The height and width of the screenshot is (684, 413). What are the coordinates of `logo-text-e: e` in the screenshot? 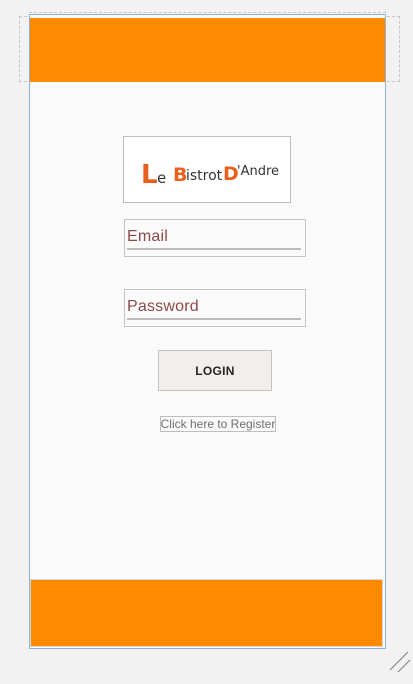 It's located at (161, 178).